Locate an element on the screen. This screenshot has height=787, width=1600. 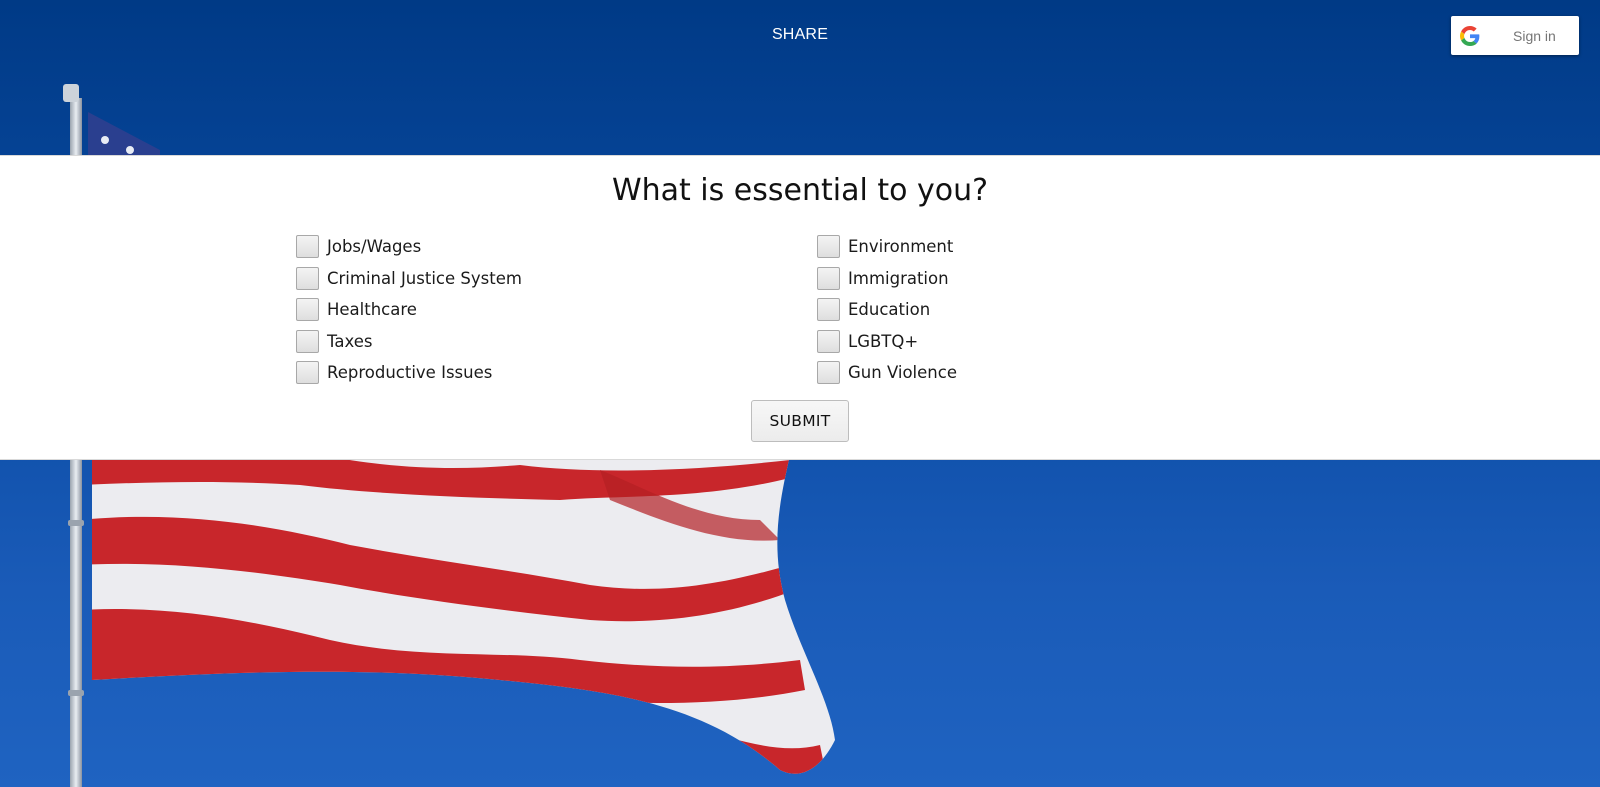
option-immigration: Immigration is located at coordinates (887, 279).